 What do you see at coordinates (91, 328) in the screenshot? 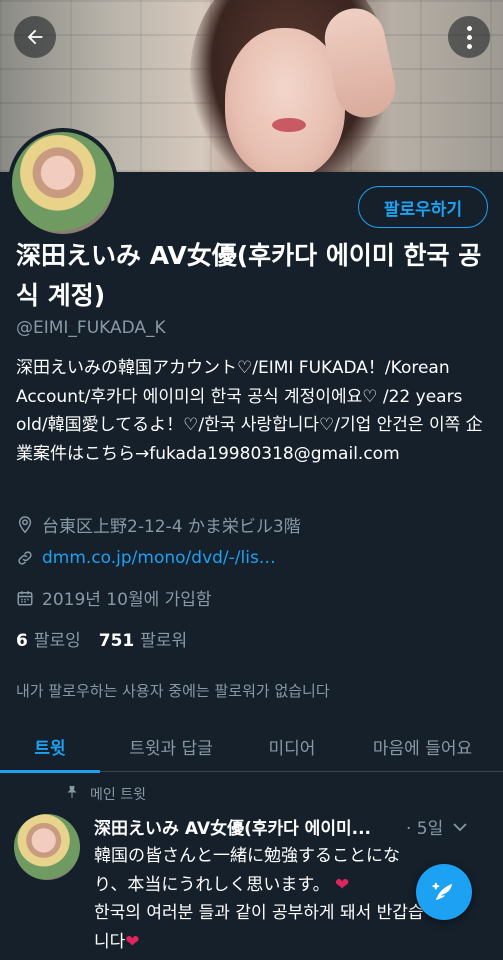
I see `profile-handle: @EIMI_FUKADA_K` at bounding box center [91, 328].